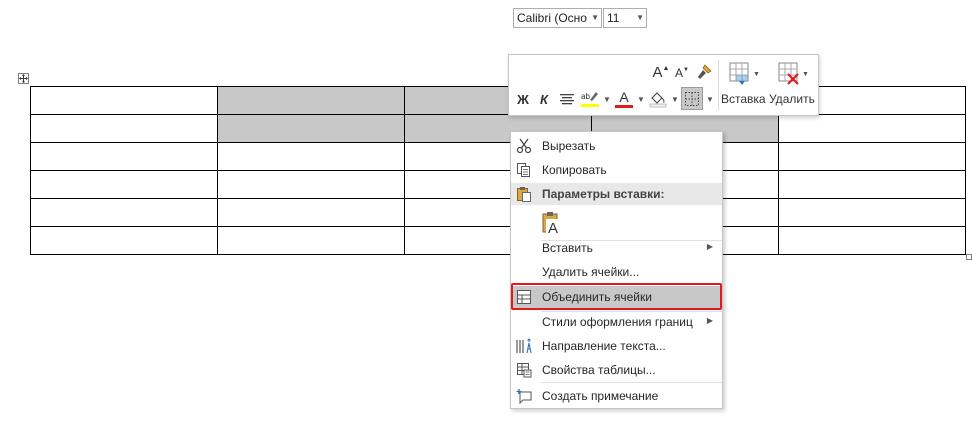  I want to click on menu-item-label: Вставить, so click(567, 248).